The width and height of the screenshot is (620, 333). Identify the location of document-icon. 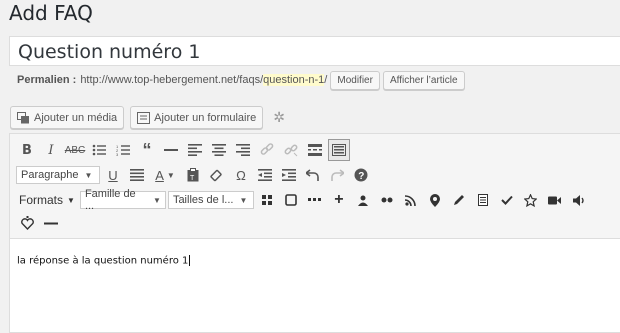
(483, 200).